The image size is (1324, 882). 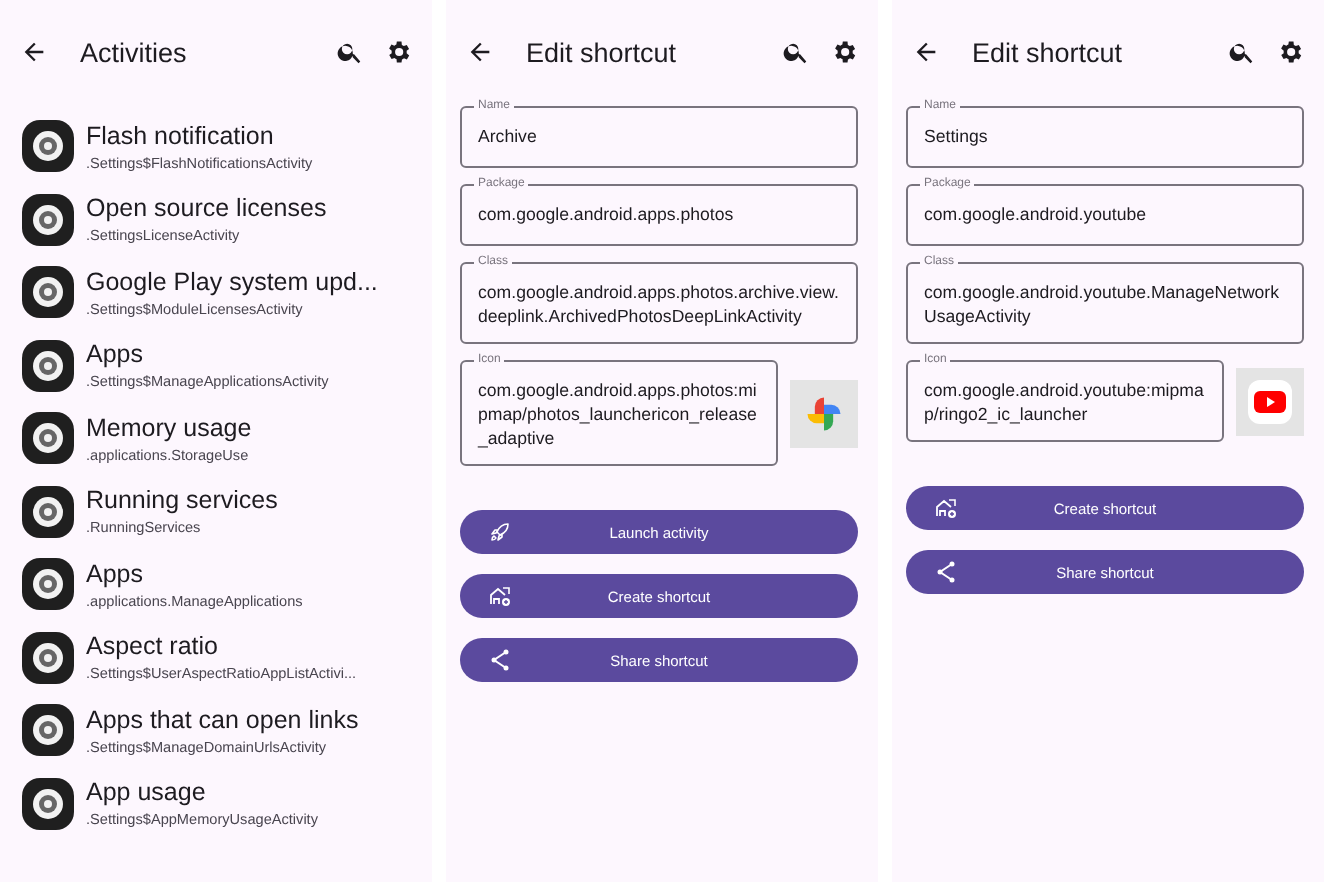 What do you see at coordinates (1103, 304) in the screenshot?
I see `field-value: com.google.android.youtube.ManageNetworkUsageActivity` at bounding box center [1103, 304].